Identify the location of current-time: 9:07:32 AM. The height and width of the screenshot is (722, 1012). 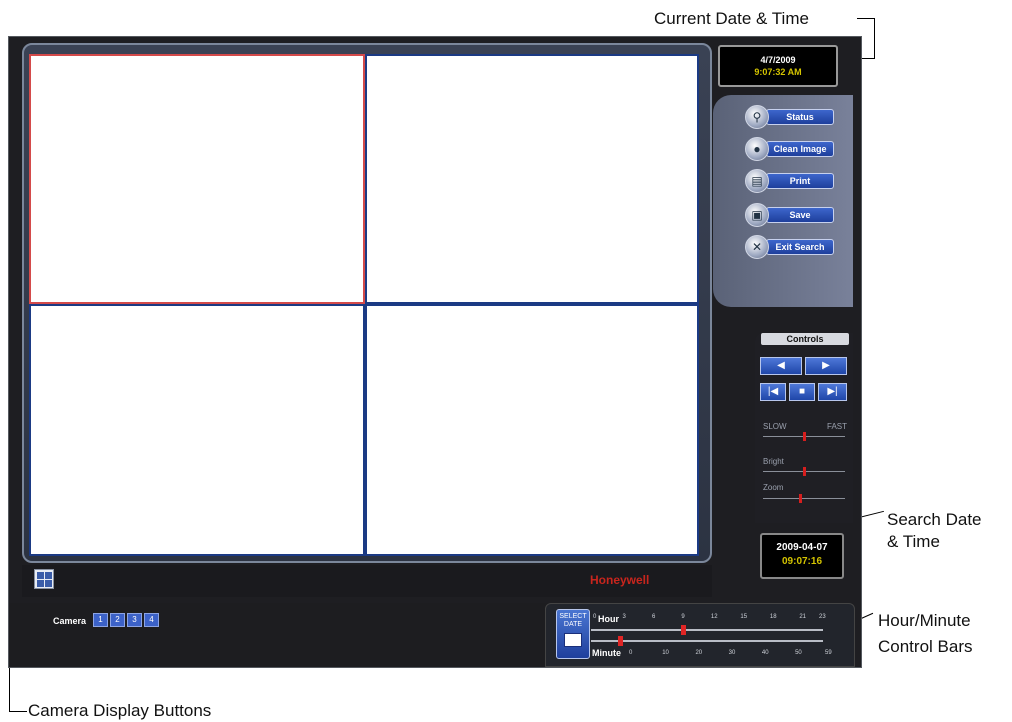
(778, 72).